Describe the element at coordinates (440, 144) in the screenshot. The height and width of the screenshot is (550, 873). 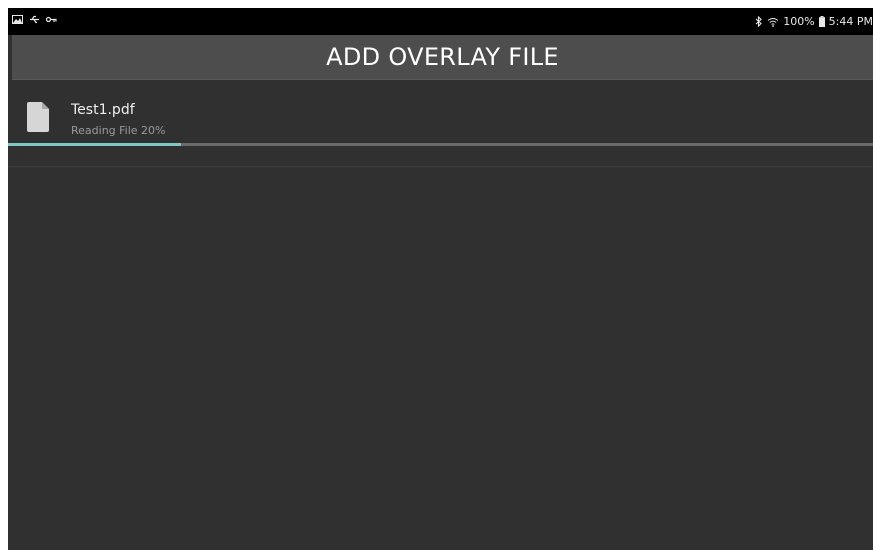
I see `progress-bar` at that location.